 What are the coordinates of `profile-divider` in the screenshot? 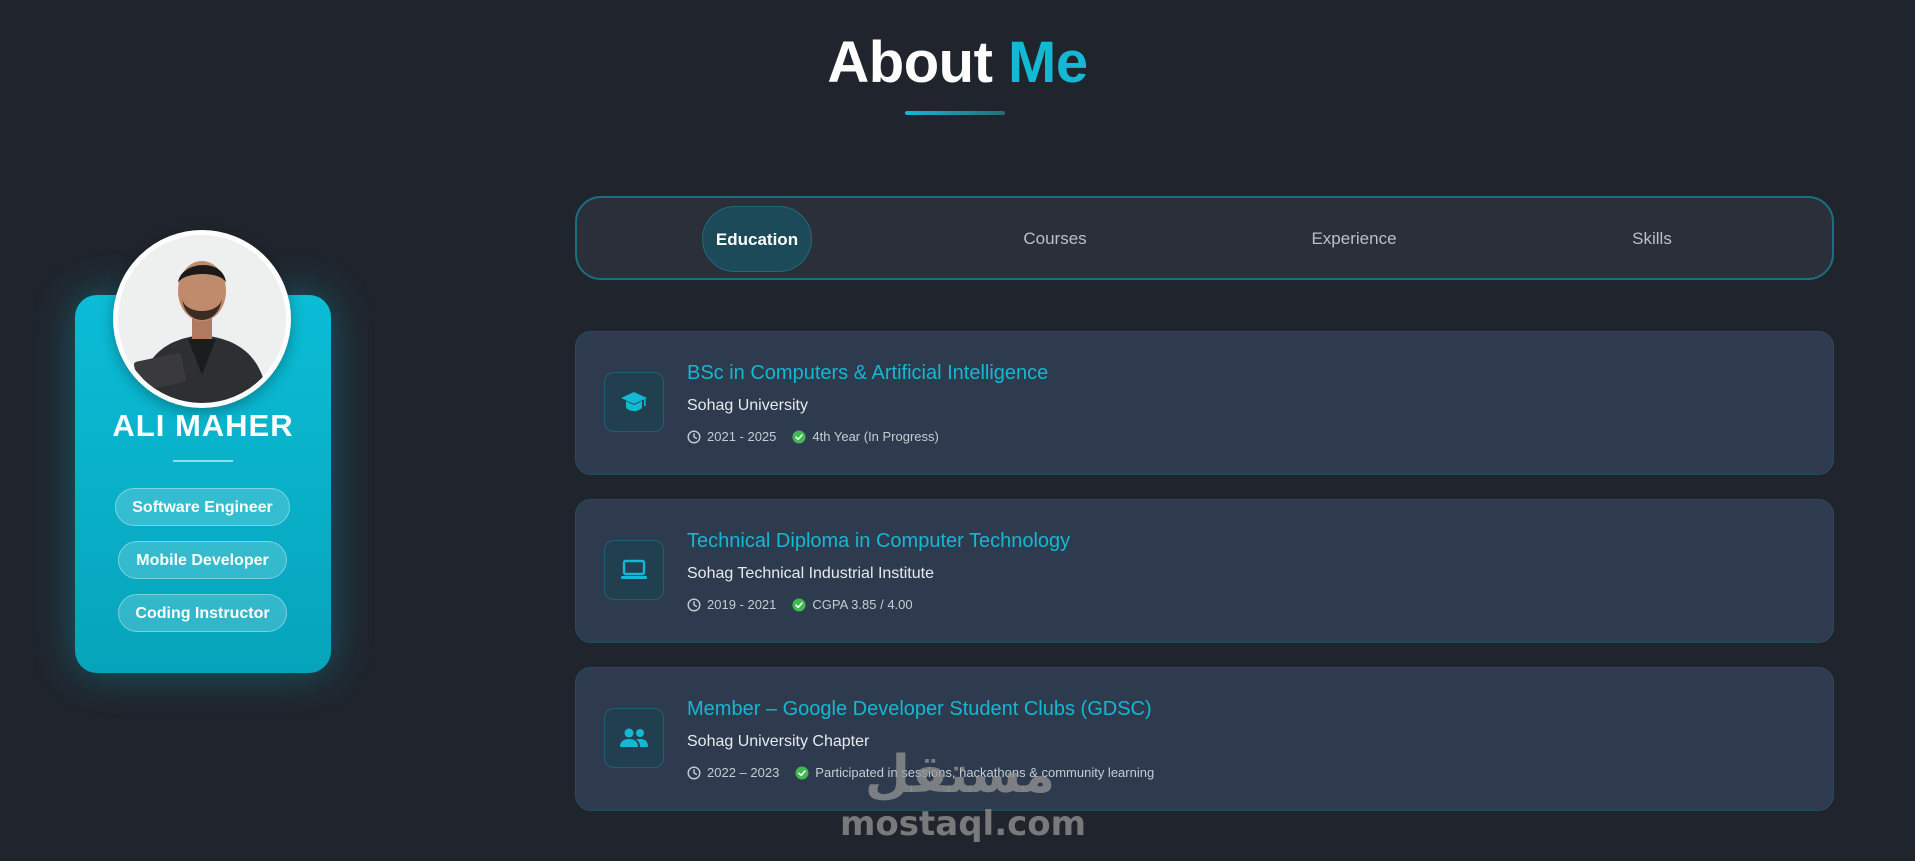 It's located at (203, 461).